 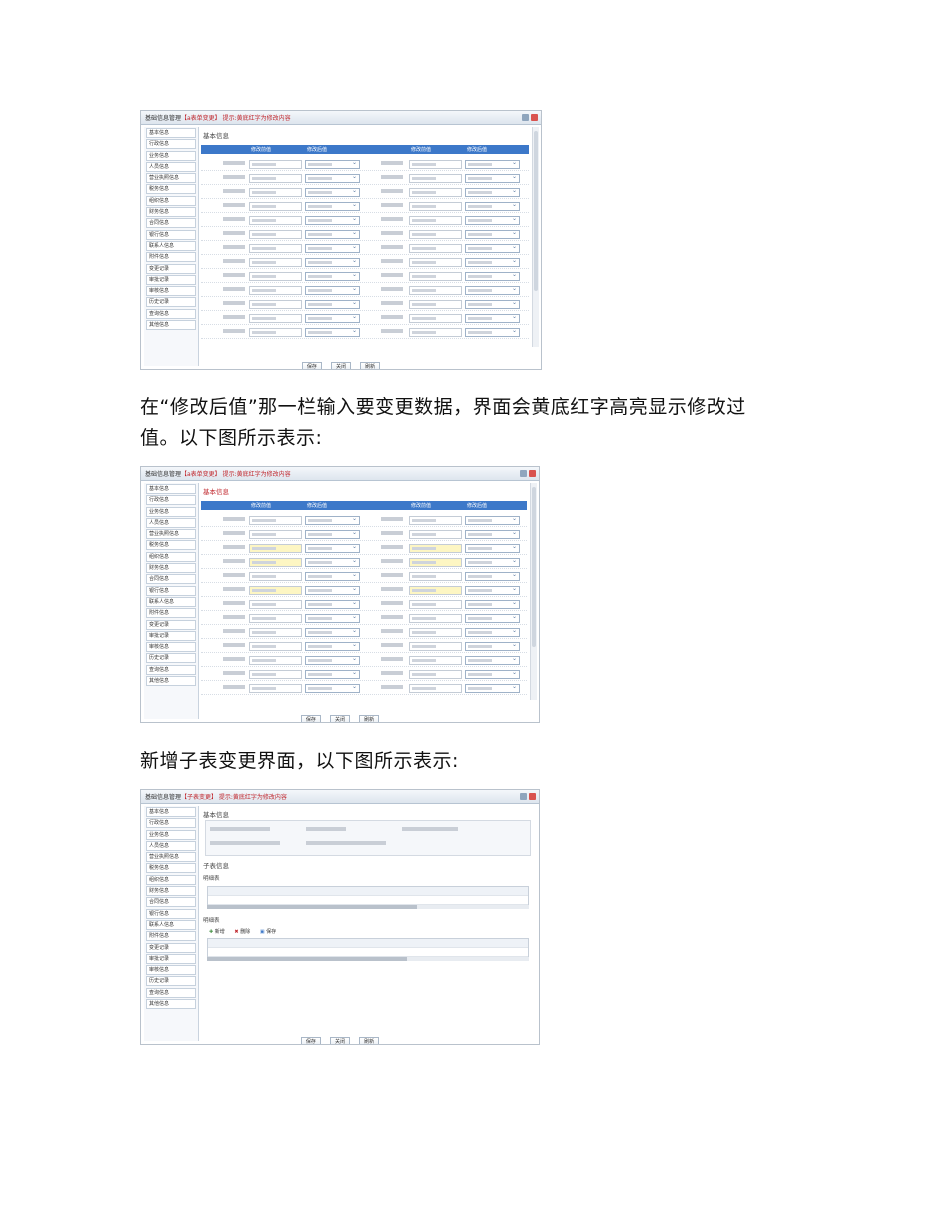 What do you see at coordinates (339, 1040) in the screenshot?
I see `close-button: 关闭` at bounding box center [339, 1040].